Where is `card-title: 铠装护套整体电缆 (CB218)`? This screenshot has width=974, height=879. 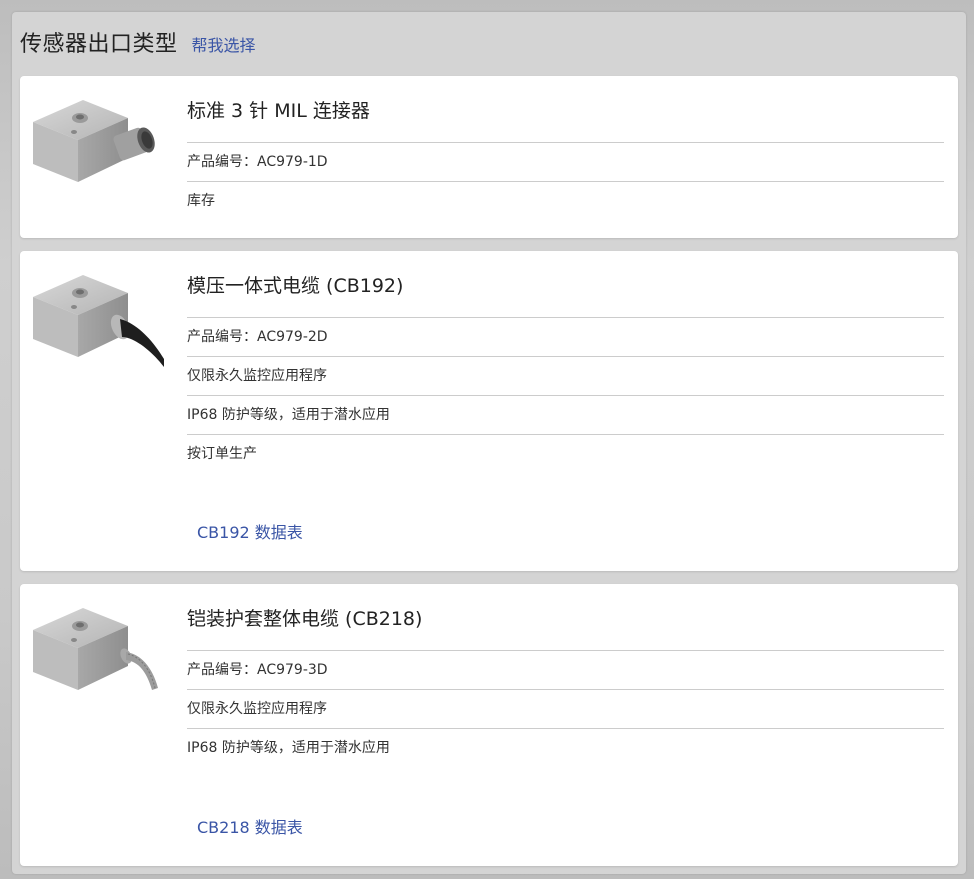 card-title: 铠装护套整体电缆 (CB218) is located at coordinates (565, 617).